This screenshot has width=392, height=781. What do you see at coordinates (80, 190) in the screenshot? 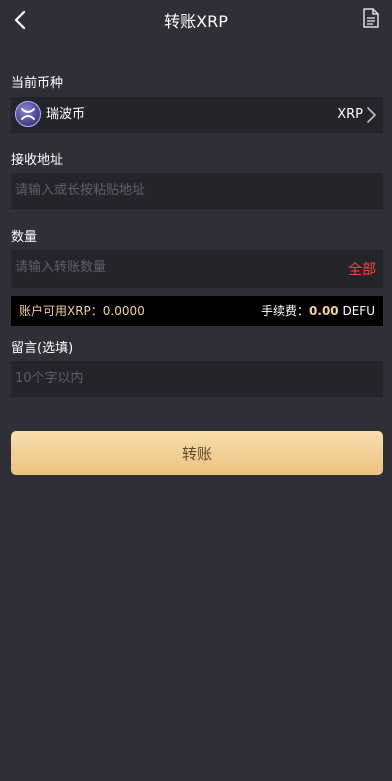
I see `address-placeholder: 请输入或长按粘贴地址` at bounding box center [80, 190].